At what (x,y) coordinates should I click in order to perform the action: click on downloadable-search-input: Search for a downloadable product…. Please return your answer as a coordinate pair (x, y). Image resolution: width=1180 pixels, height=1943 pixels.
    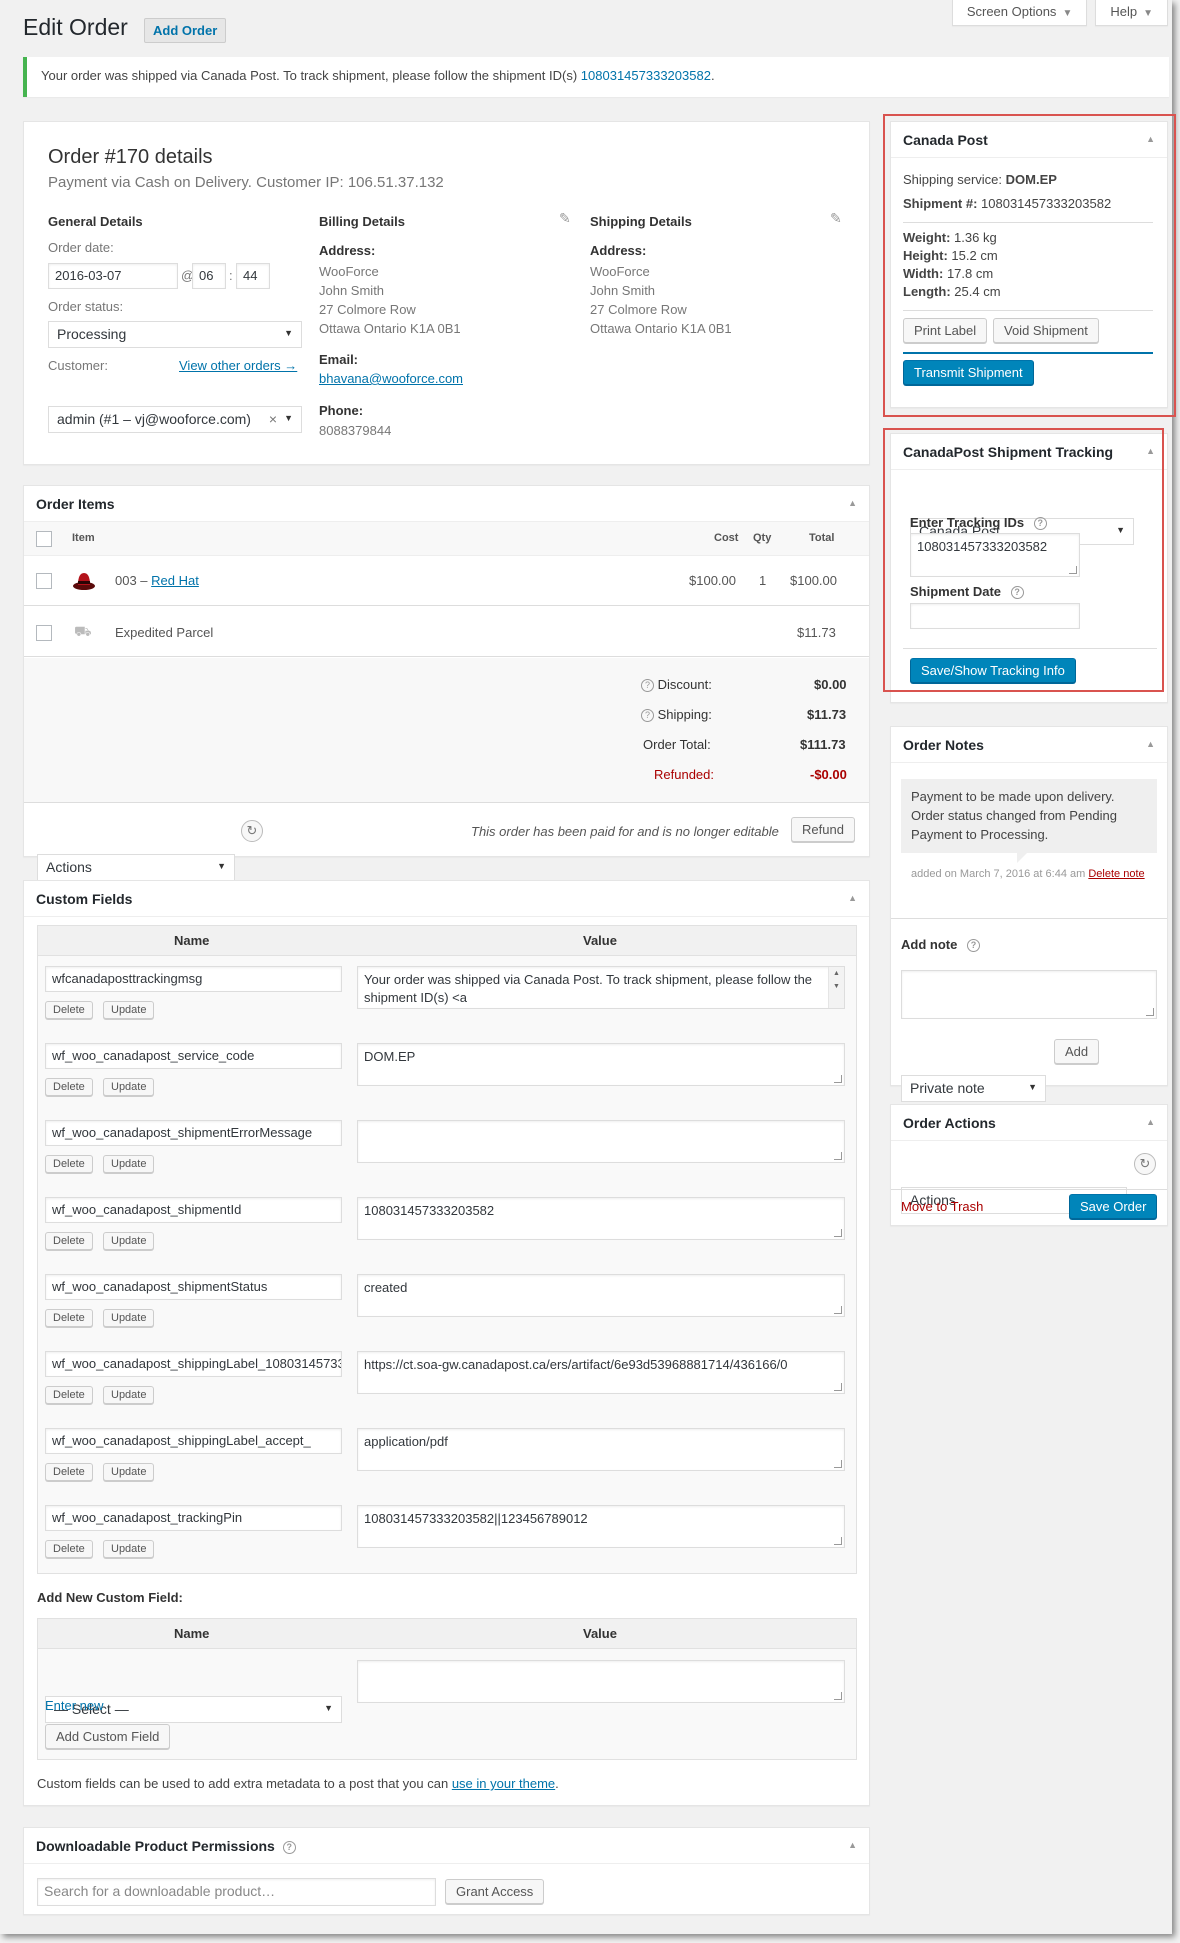
    Looking at the image, I should click on (236, 1892).